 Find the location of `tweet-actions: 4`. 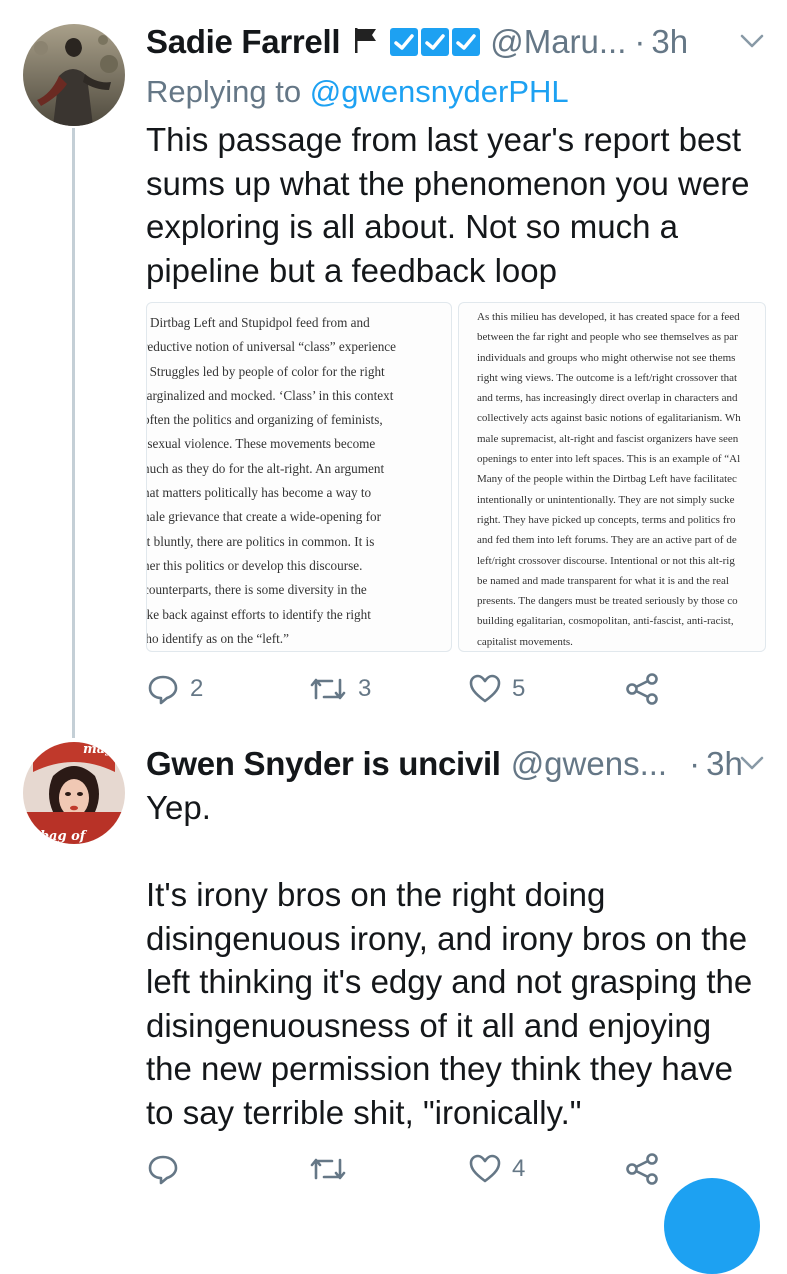

tweet-actions: 4 is located at coordinates (446, 1172).